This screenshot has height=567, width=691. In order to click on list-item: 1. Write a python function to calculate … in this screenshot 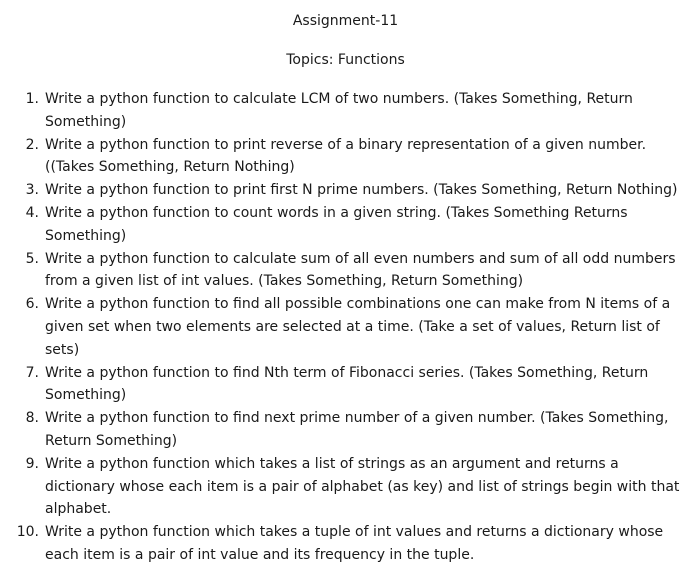, I will do `click(345, 111)`.